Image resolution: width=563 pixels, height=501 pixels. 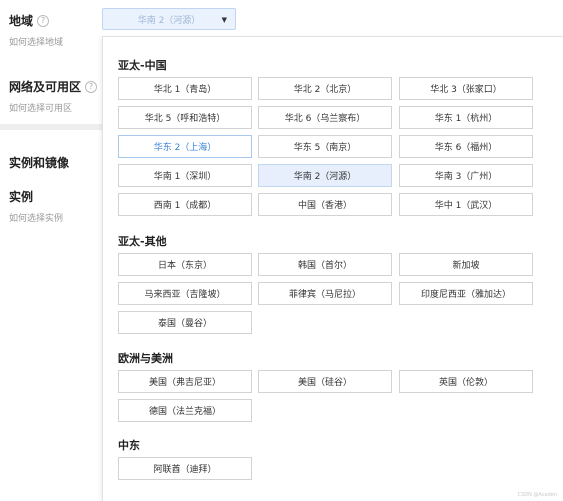 I want to click on watermark: CSDN @Acaden, so click(x=537, y=495).